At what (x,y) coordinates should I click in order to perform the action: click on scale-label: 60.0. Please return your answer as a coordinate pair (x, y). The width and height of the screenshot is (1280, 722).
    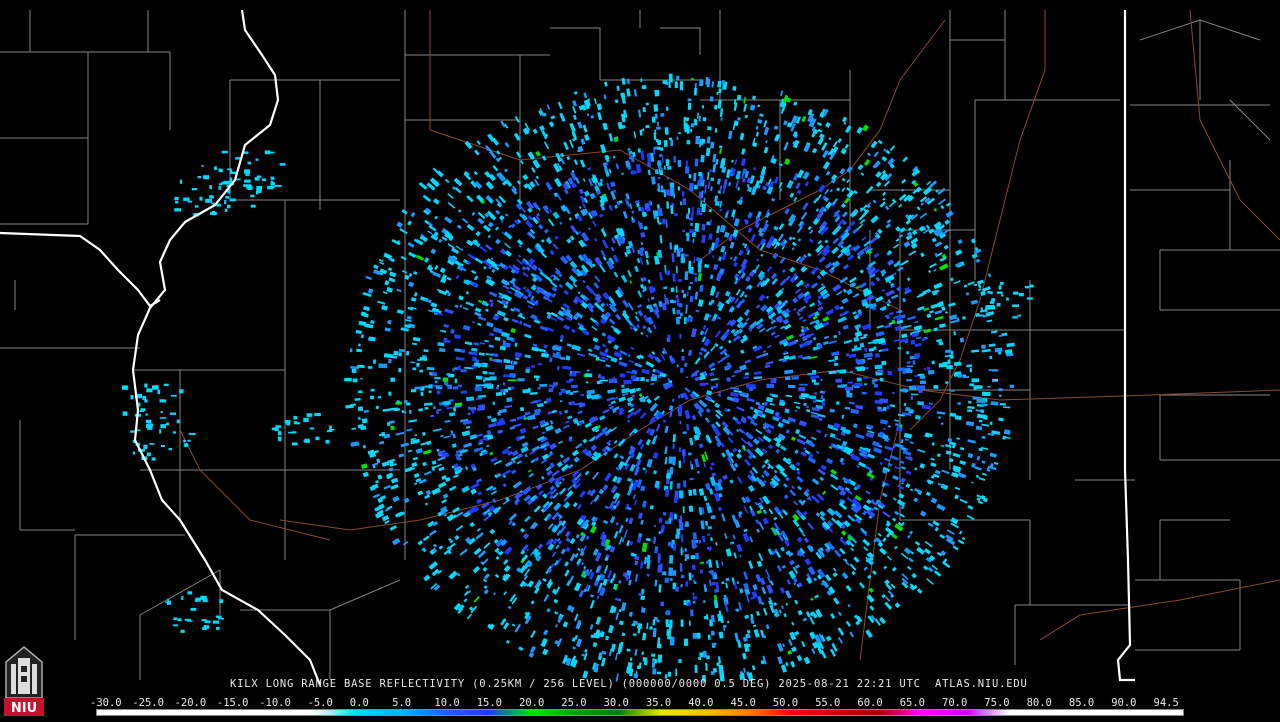
    Looking at the image, I should click on (870, 703).